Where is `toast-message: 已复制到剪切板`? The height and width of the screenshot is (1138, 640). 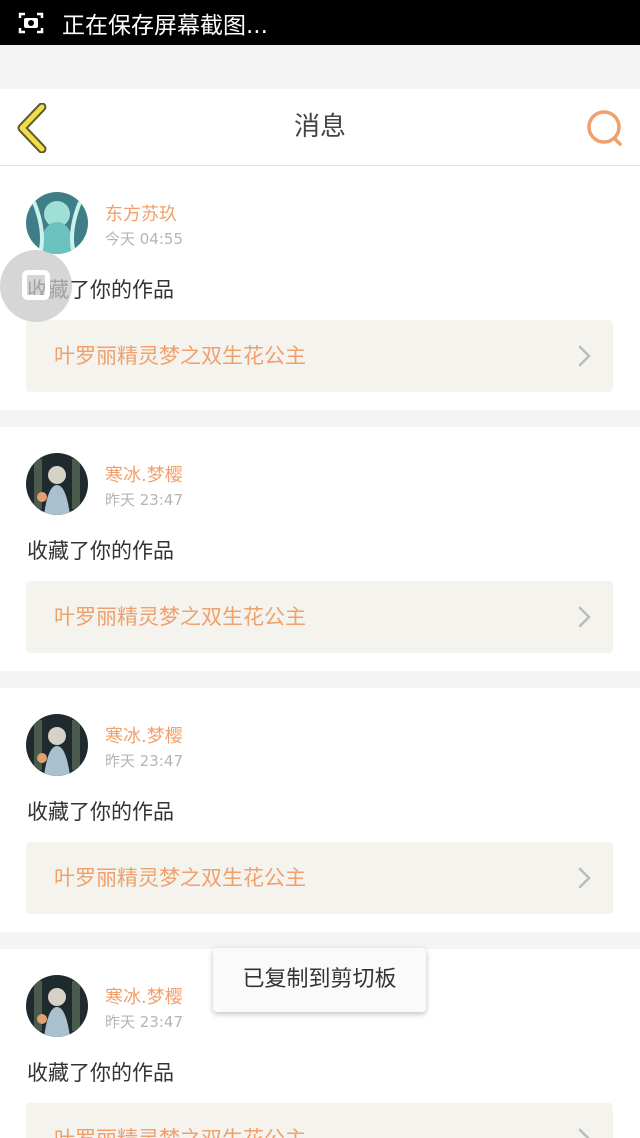
toast-message: 已复制到剪切板 is located at coordinates (319, 980).